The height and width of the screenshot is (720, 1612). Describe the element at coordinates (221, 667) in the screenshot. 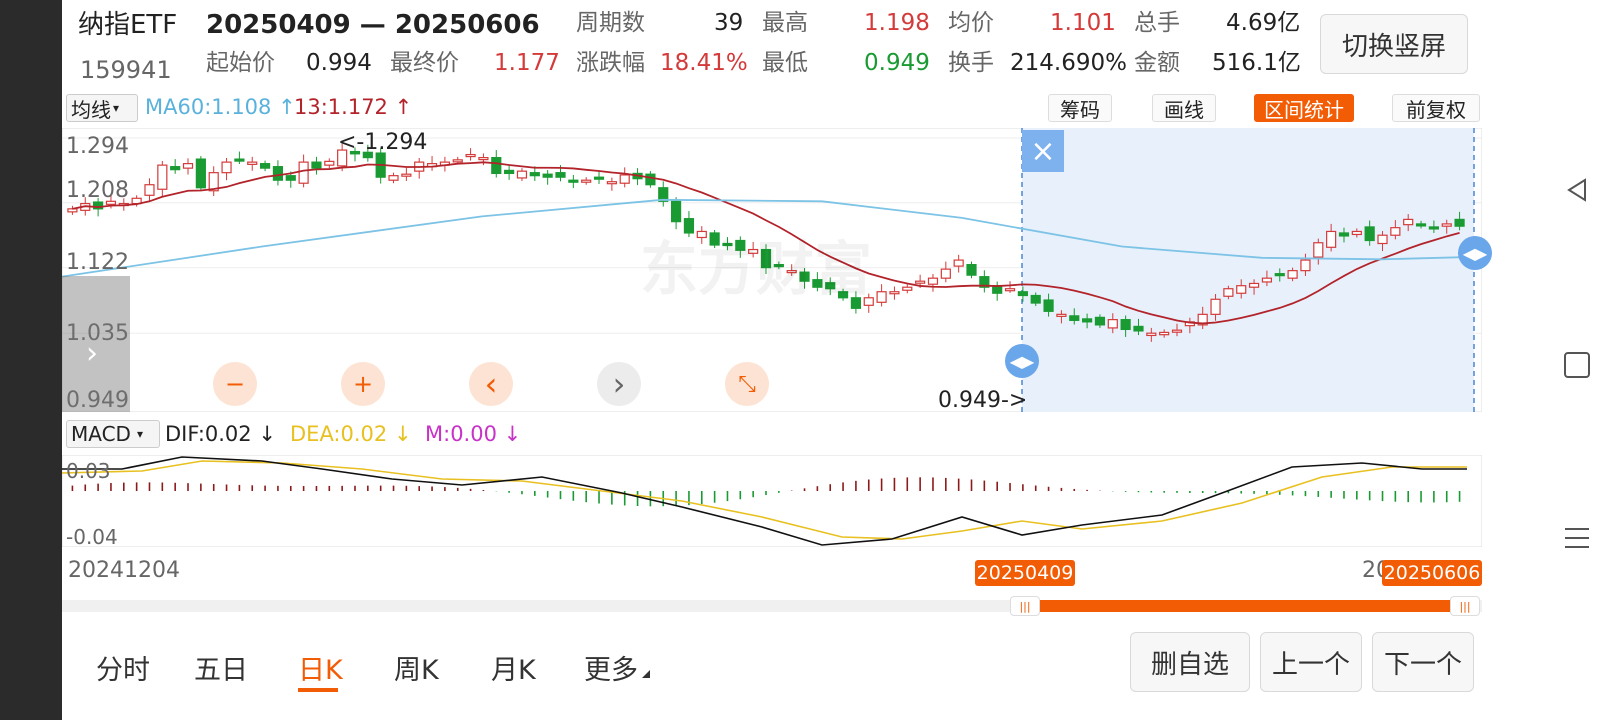

I see `tab-five-day: 五日` at that location.